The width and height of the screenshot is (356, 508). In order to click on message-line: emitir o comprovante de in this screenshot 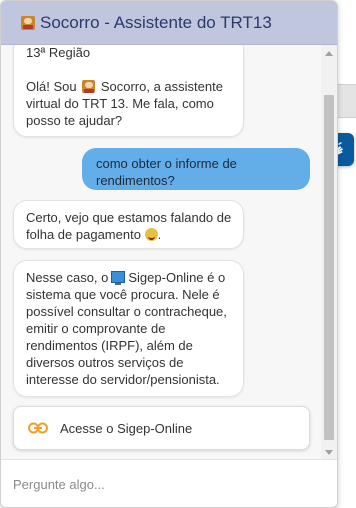, I will do `click(96, 328)`.